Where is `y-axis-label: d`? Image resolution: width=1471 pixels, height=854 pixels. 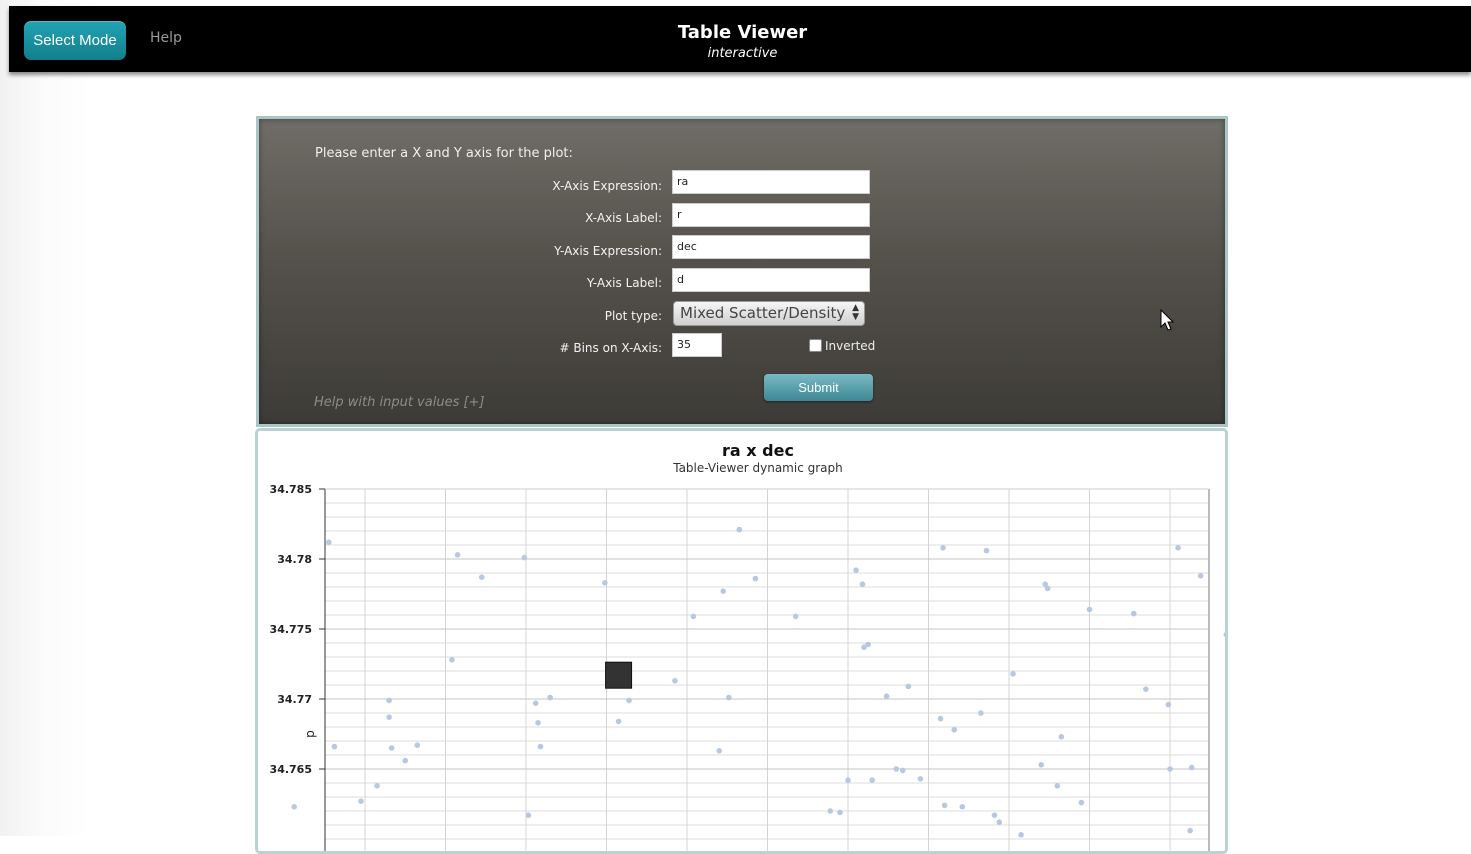
y-axis-label: d is located at coordinates (311, 734).